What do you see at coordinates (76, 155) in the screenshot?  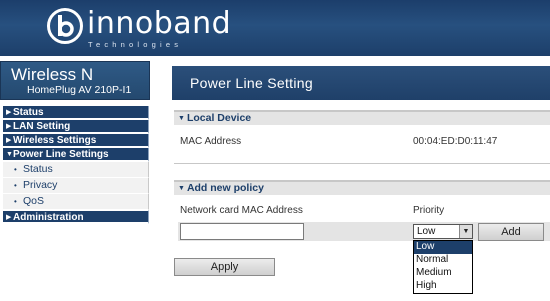 I see `nav-power-line-settings: ▼Power Line Settings` at bounding box center [76, 155].